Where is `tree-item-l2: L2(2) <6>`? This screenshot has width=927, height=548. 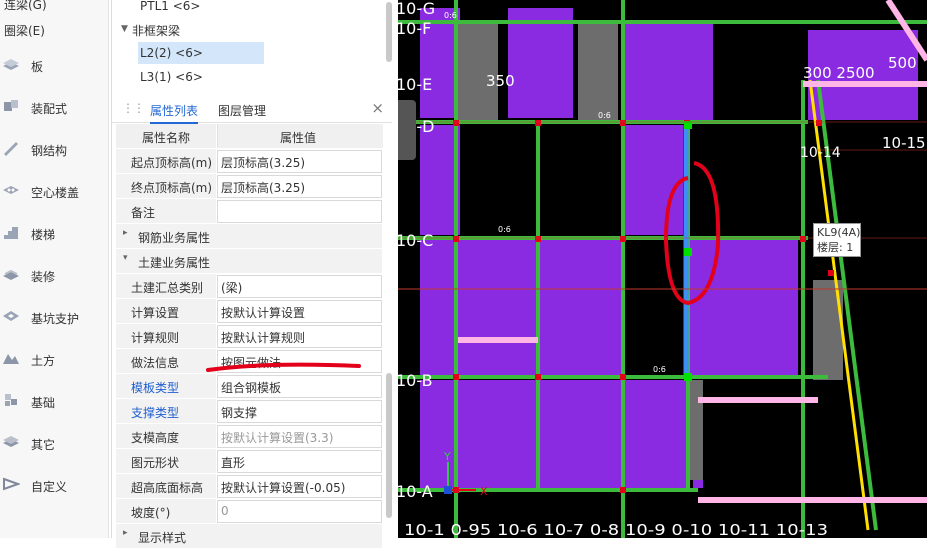
tree-item-l2: L2(2) <6> is located at coordinates (201, 53).